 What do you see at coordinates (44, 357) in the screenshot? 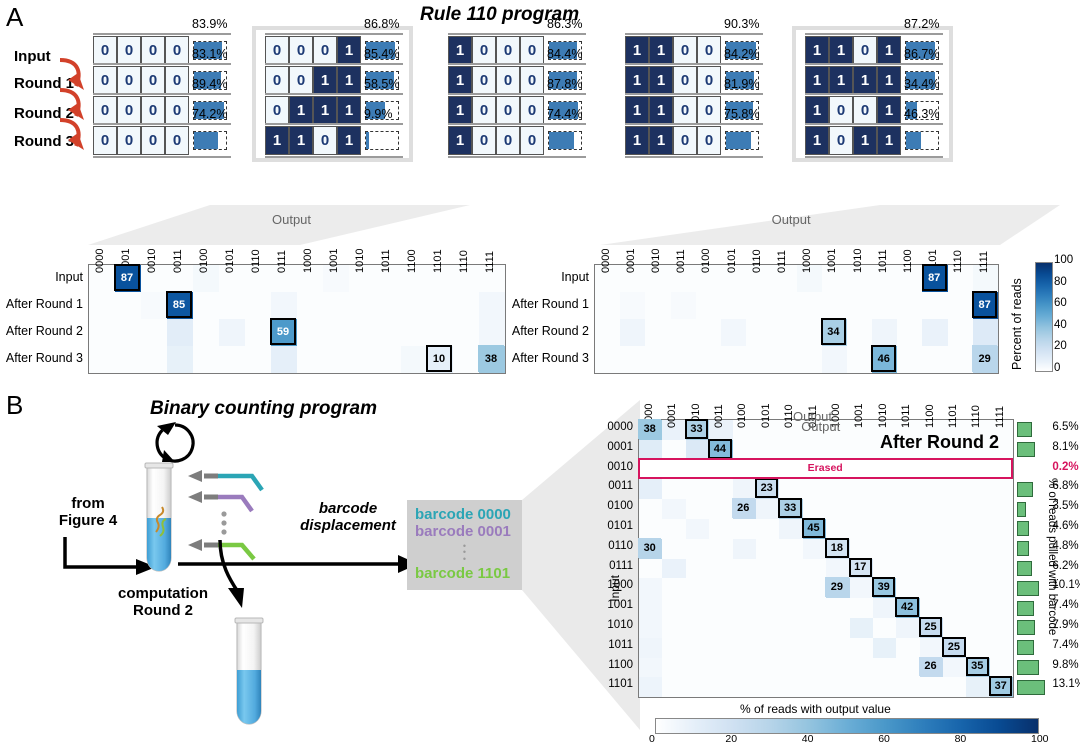
I see `heatmap-row-label: After Round 3` at bounding box center [44, 357].